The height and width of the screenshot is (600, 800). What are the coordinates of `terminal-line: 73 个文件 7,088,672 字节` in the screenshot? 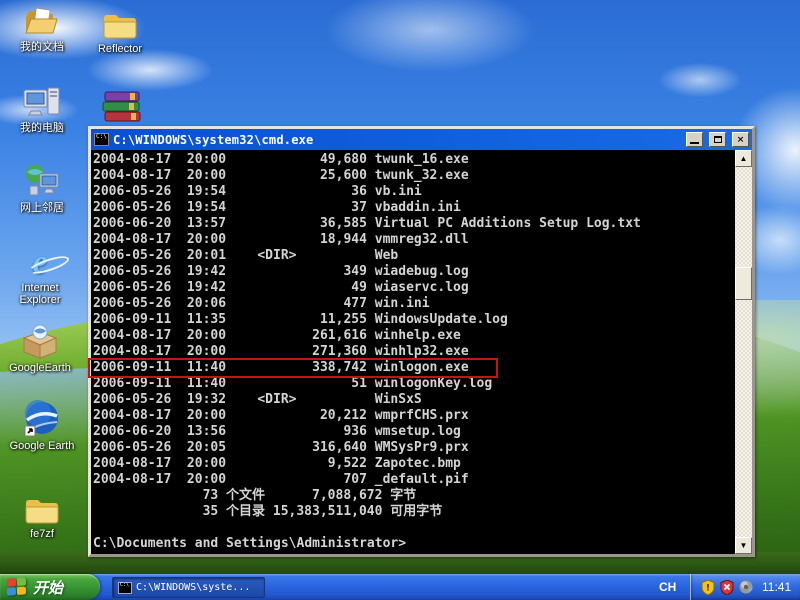 It's located at (255, 495).